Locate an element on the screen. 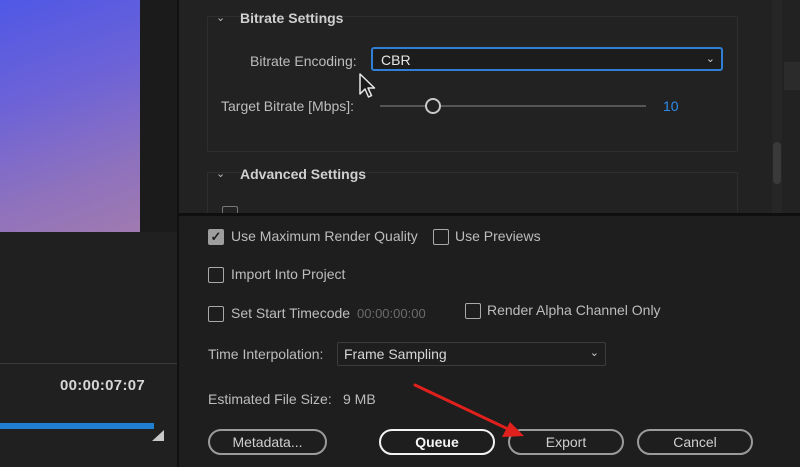 This screenshot has height=467, width=800. video-preview is located at coordinates (70, 116).